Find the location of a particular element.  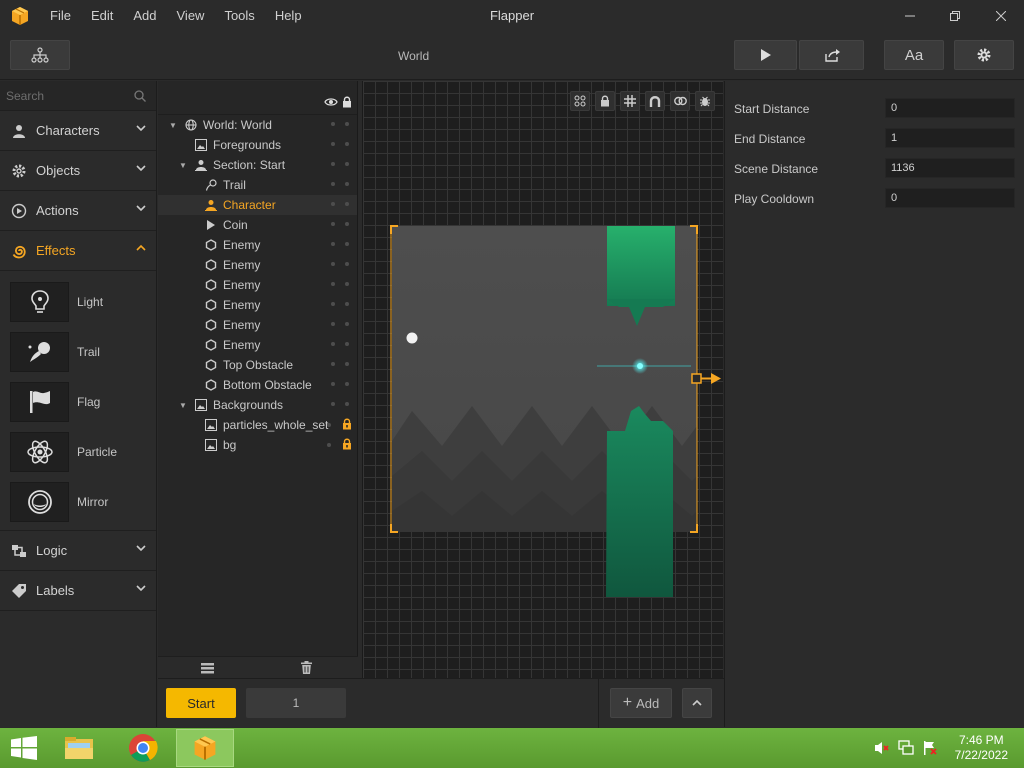

hierarchy-button is located at coordinates (40, 55).